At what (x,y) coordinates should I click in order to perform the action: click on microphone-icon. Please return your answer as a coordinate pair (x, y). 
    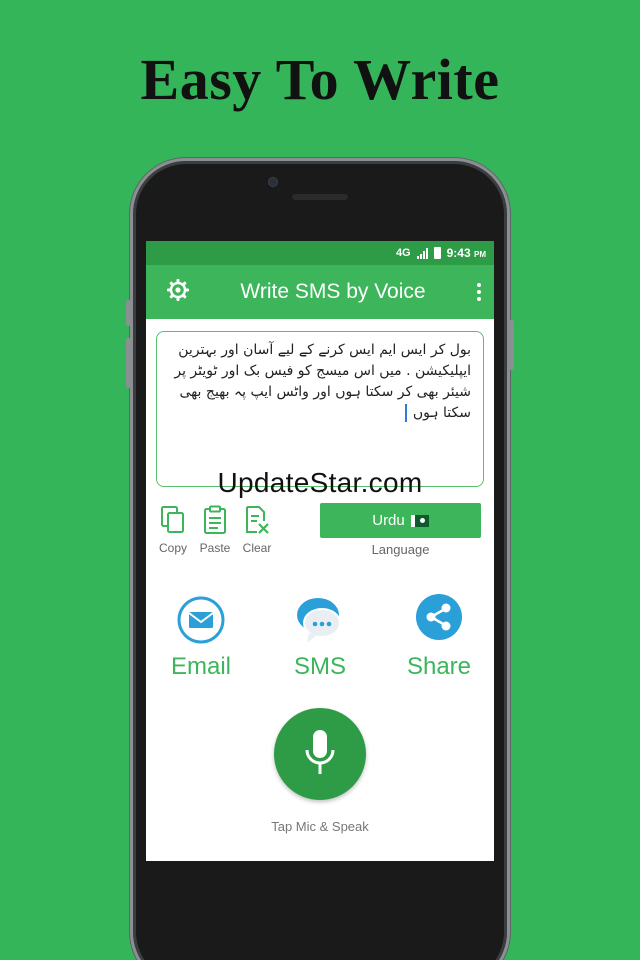
    Looking at the image, I should click on (320, 752).